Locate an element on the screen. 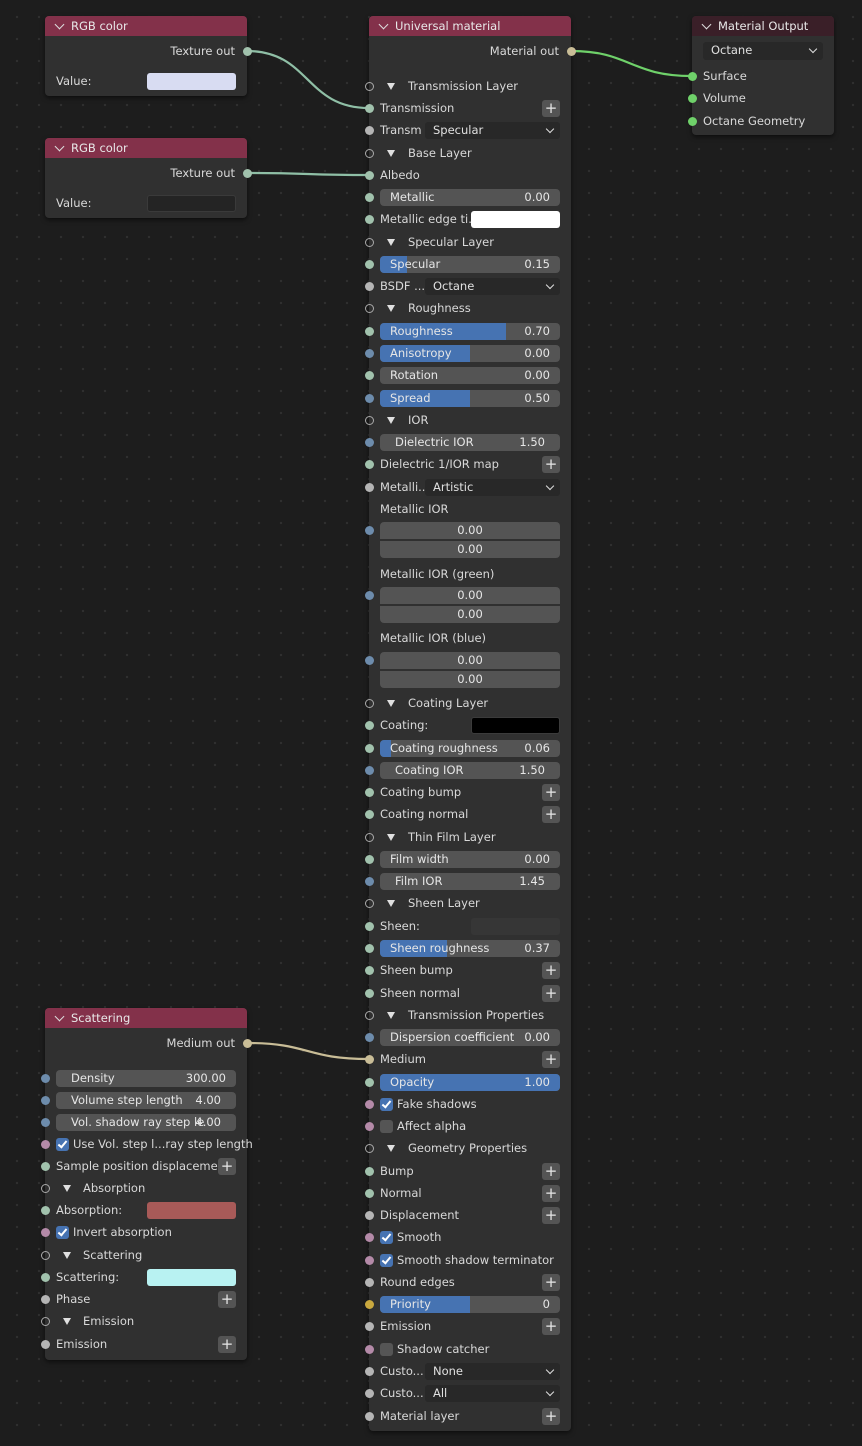  fake-shadows-checkbox is located at coordinates (386, 1104).